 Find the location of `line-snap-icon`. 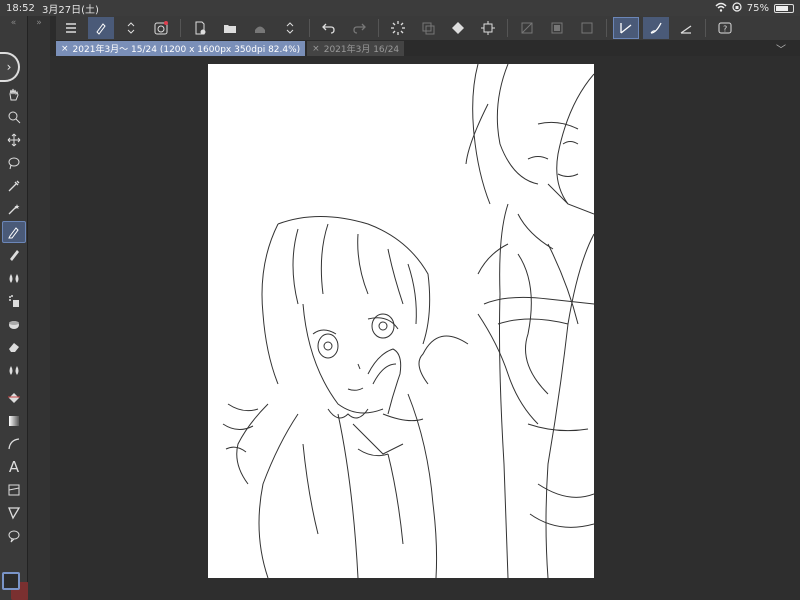

line-snap-icon is located at coordinates (686, 28).